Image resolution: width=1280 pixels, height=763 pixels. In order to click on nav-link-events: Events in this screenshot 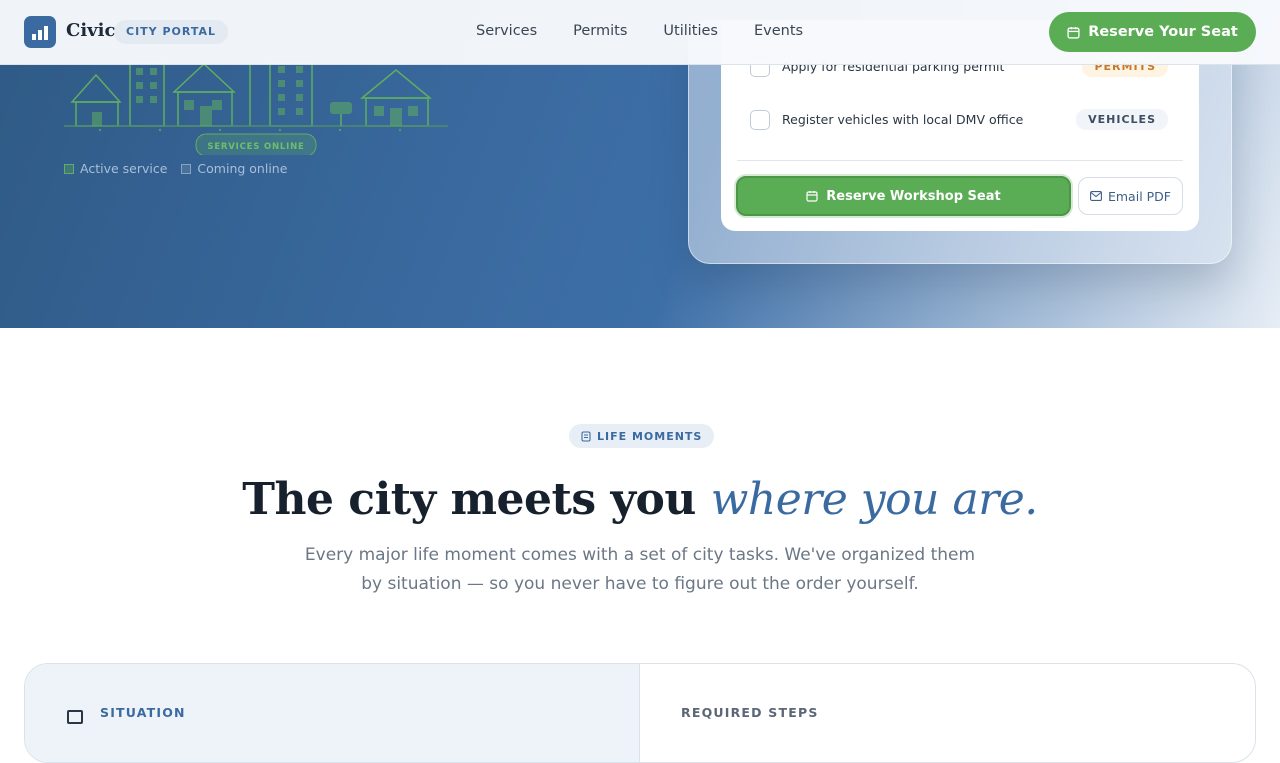, I will do `click(778, 31)`.